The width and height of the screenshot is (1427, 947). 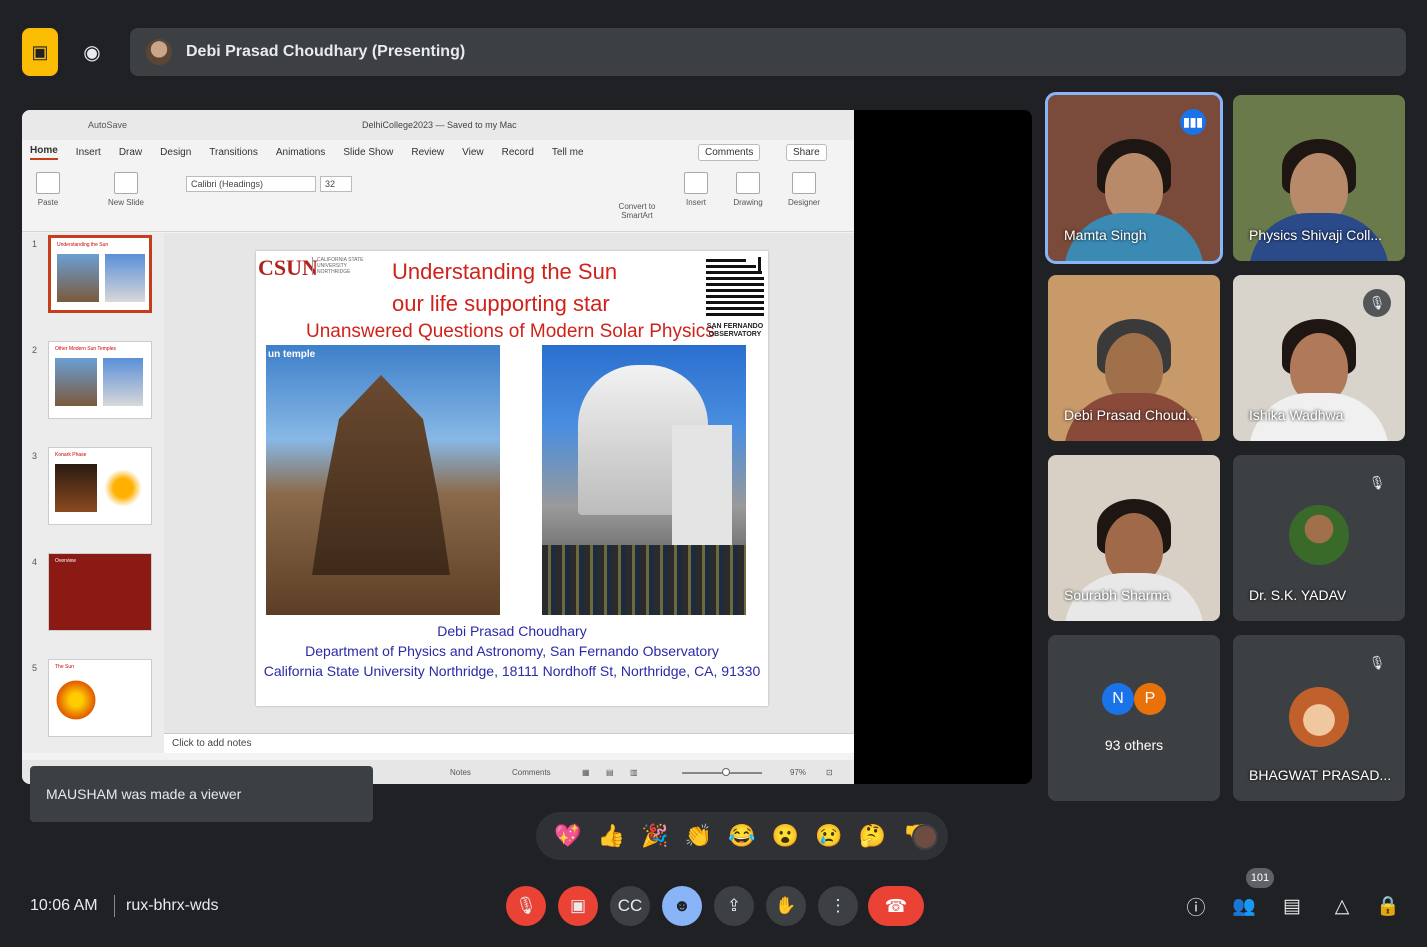 What do you see at coordinates (130, 152) in the screenshot?
I see `menu-draw: Draw` at bounding box center [130, 152].